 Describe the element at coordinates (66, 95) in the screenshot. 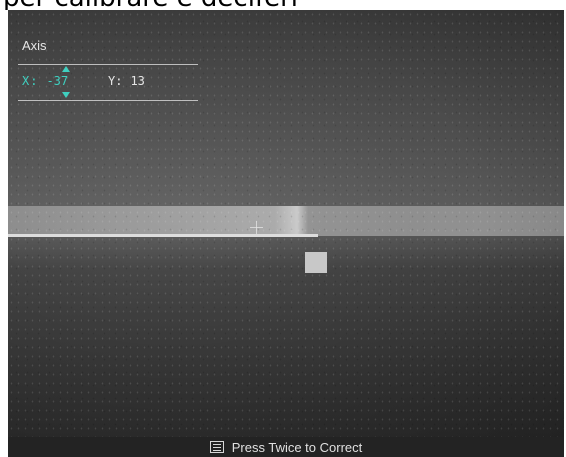

I see `x-decrement-arrow-icon` at that location.